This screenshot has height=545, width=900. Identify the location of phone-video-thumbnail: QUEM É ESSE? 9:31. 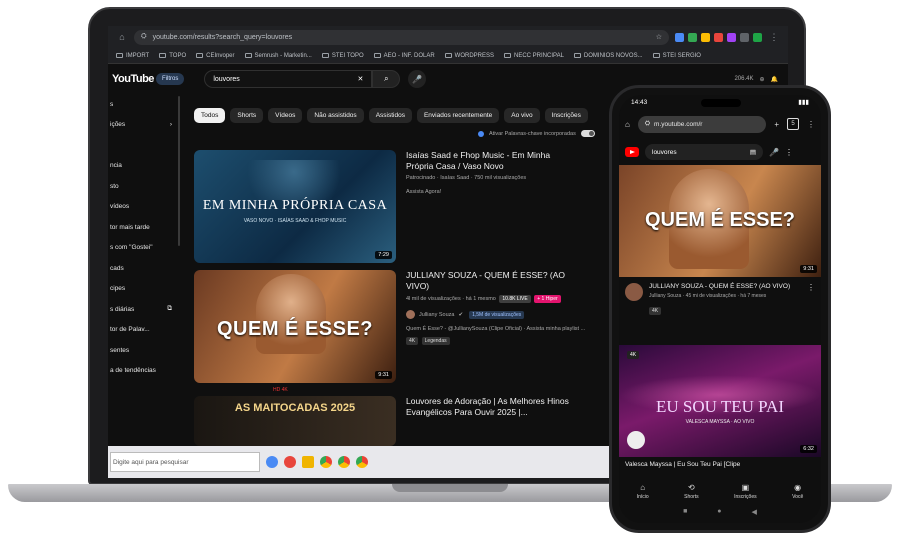
(720, 221).